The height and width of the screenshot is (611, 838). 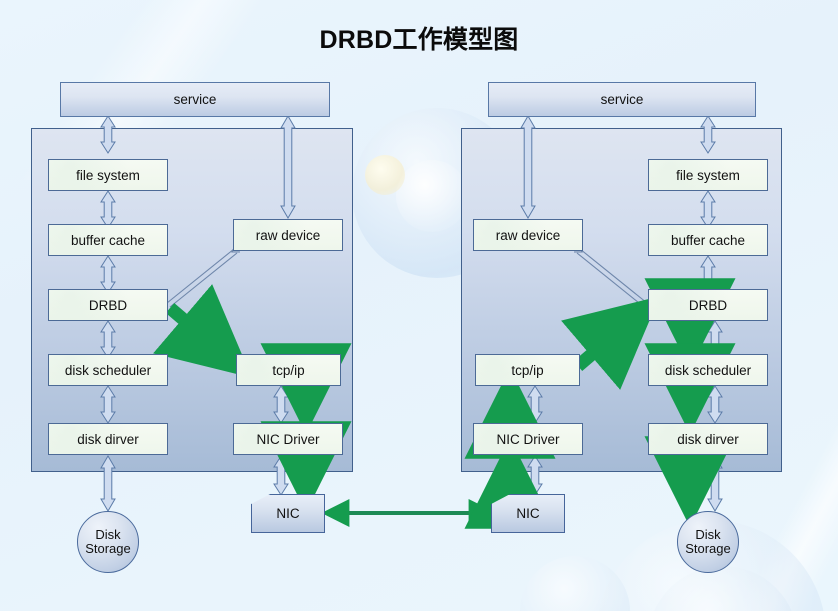 I want to click on right-buffer-cache-label: buffer cache, so click(x=708, y=240).